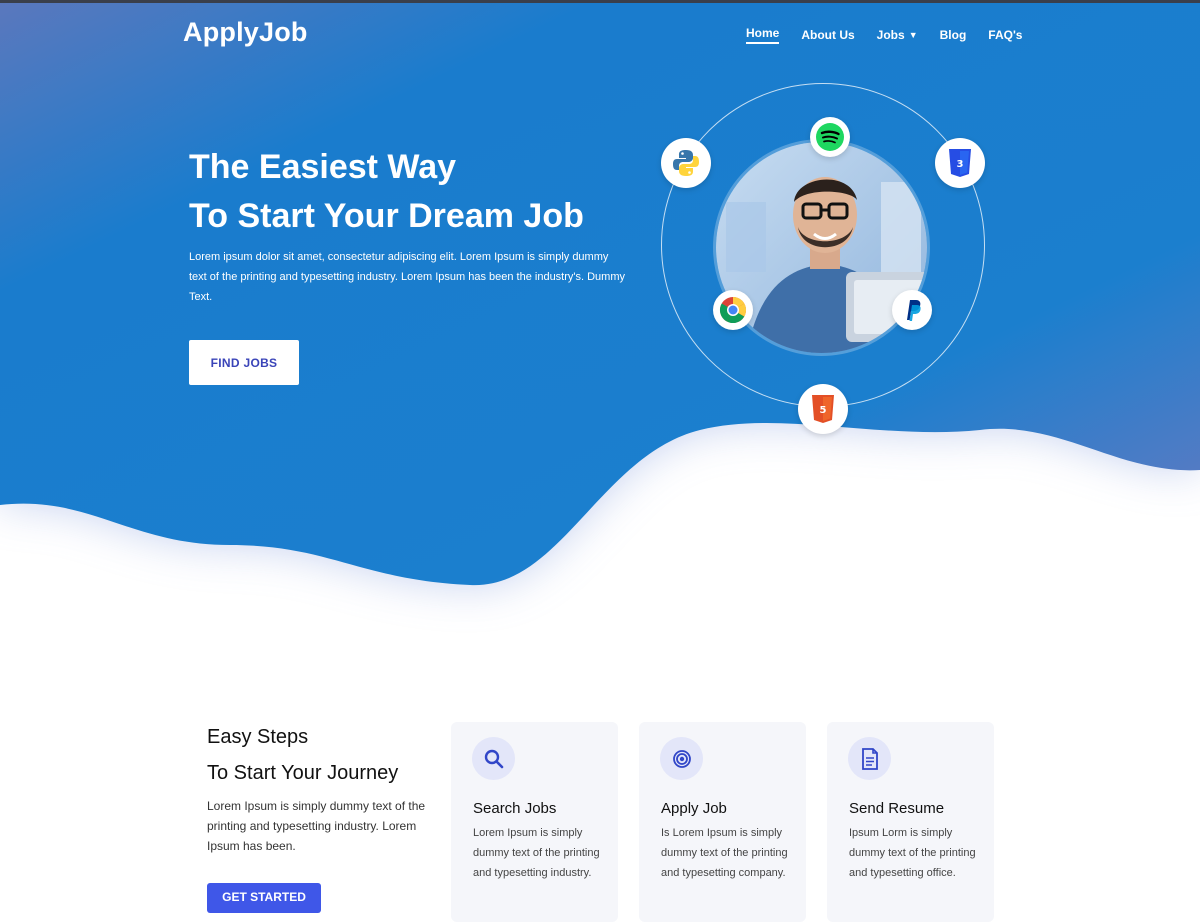  I want to click on document-icon, so click(869, 758).